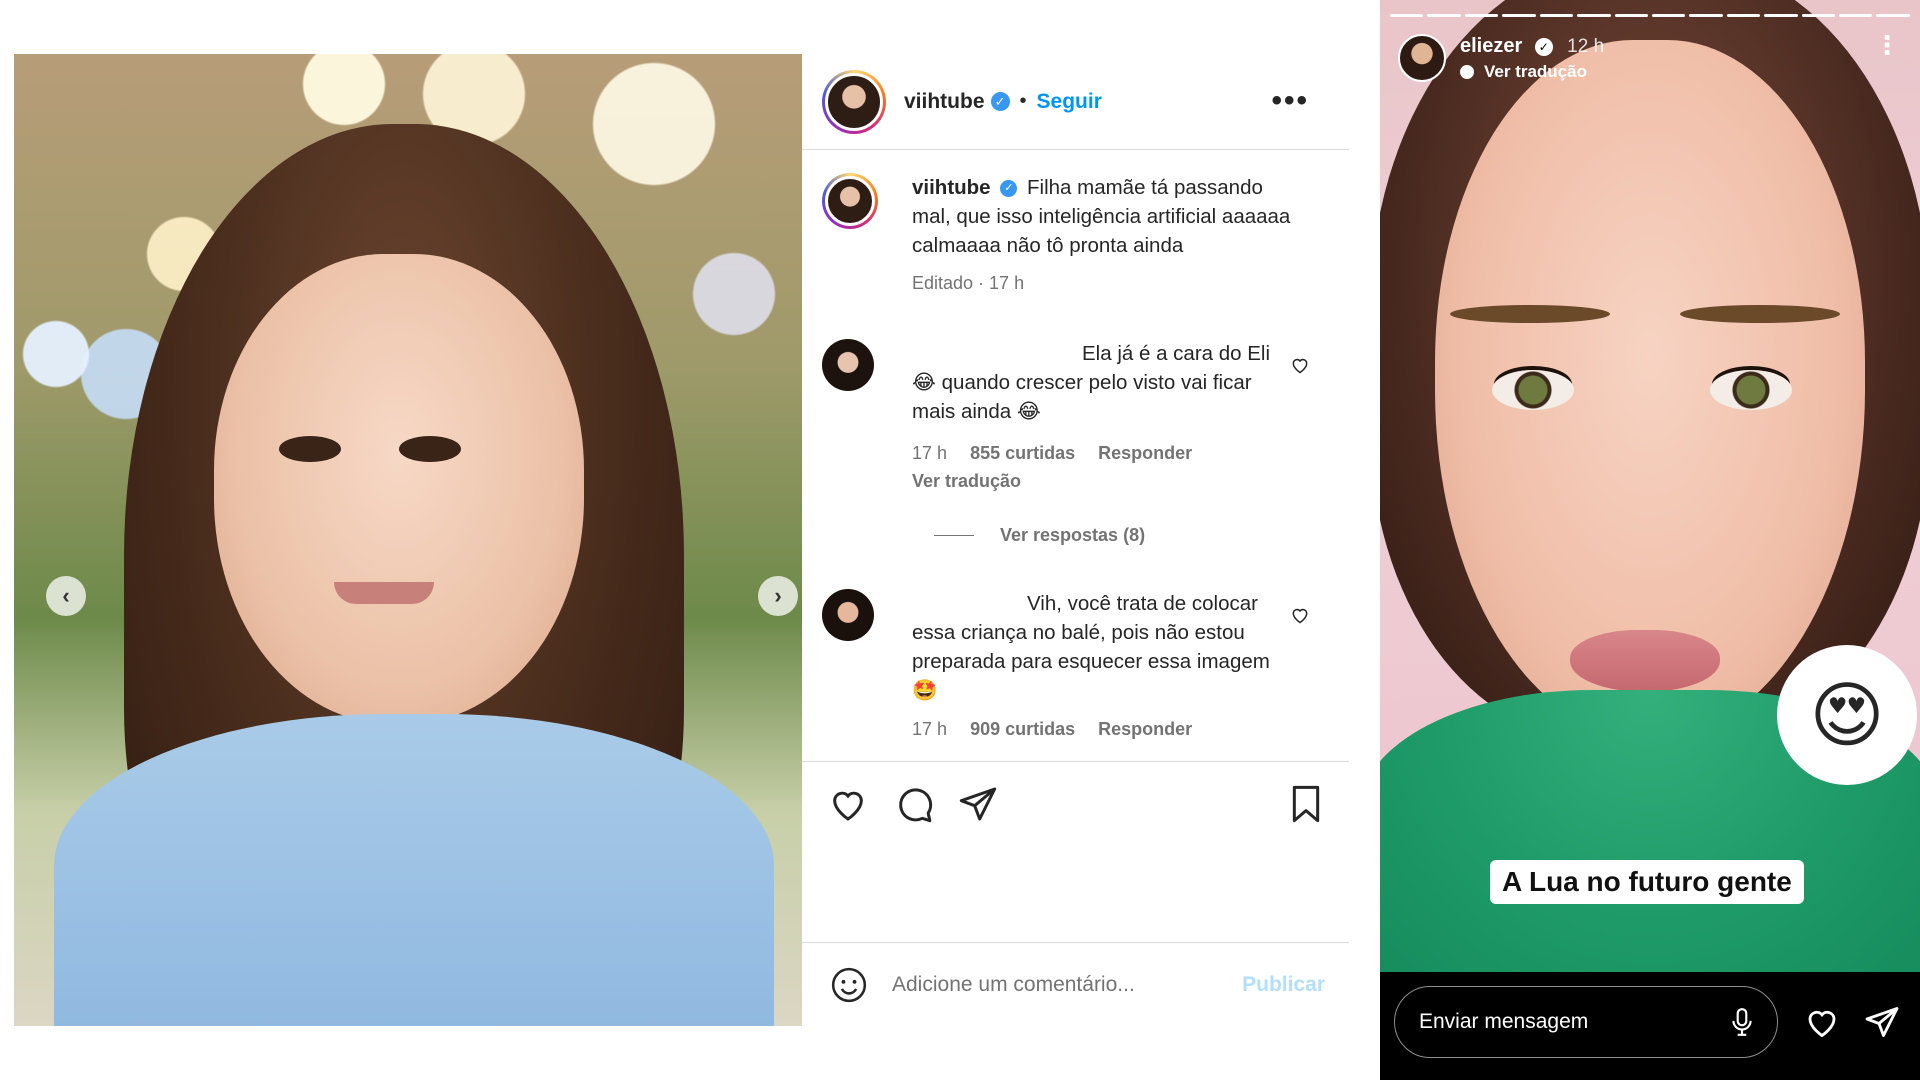 The image size is (1920, 1080). I want to click on save-bookmark-icon, so click(1306, 804).